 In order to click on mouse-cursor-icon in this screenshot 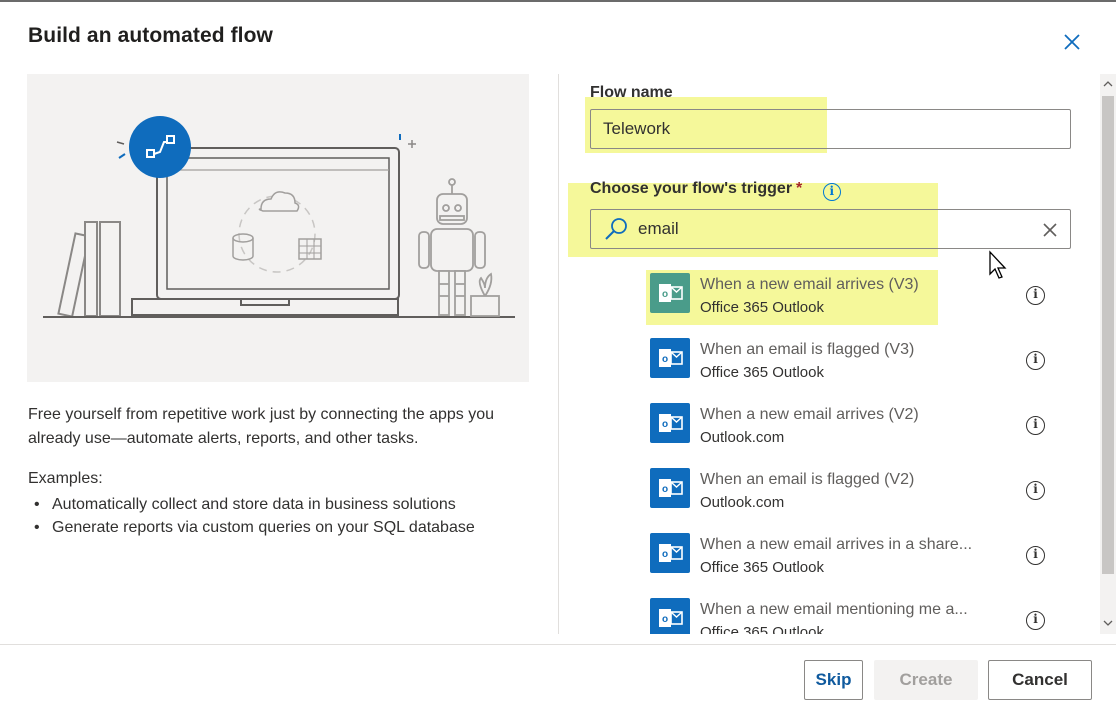, I will do `click(998, 264)`.